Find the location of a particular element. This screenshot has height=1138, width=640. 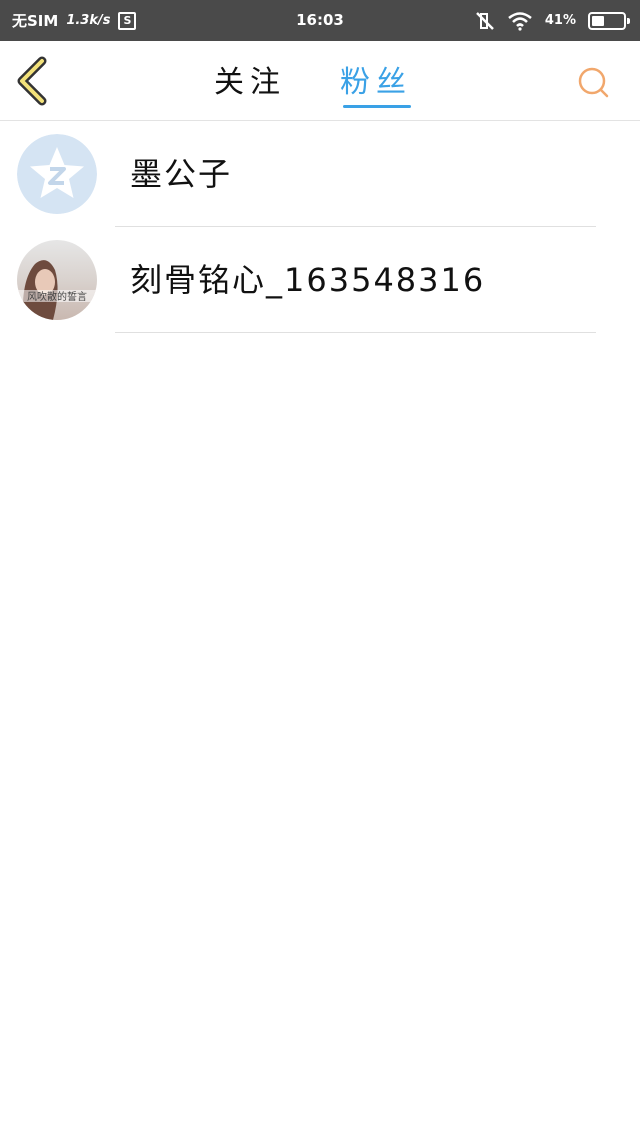

status-right: 41% is located at coordinates (552, 20).